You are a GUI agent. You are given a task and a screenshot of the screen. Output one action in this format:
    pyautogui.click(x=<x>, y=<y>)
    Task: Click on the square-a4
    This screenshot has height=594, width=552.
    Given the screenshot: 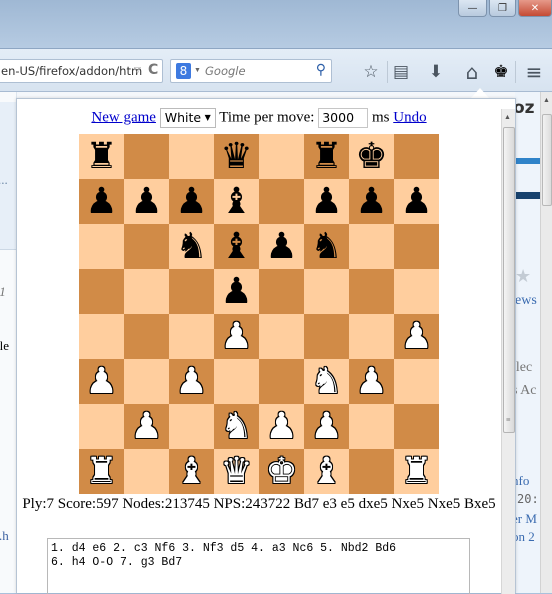 What is the action you would take?
    pyautogui.click(x=101, y=336)
    